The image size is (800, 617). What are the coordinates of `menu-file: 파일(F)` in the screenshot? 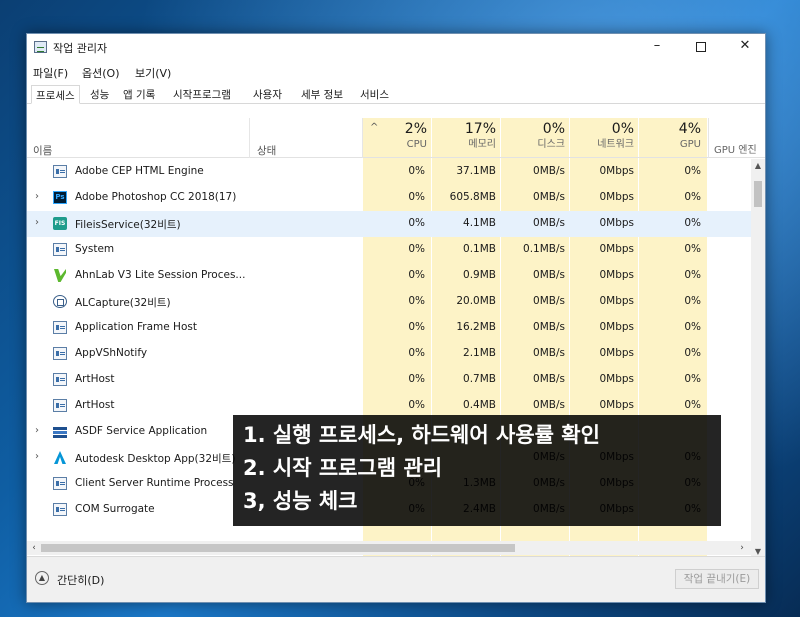 It's located at (50, 73).